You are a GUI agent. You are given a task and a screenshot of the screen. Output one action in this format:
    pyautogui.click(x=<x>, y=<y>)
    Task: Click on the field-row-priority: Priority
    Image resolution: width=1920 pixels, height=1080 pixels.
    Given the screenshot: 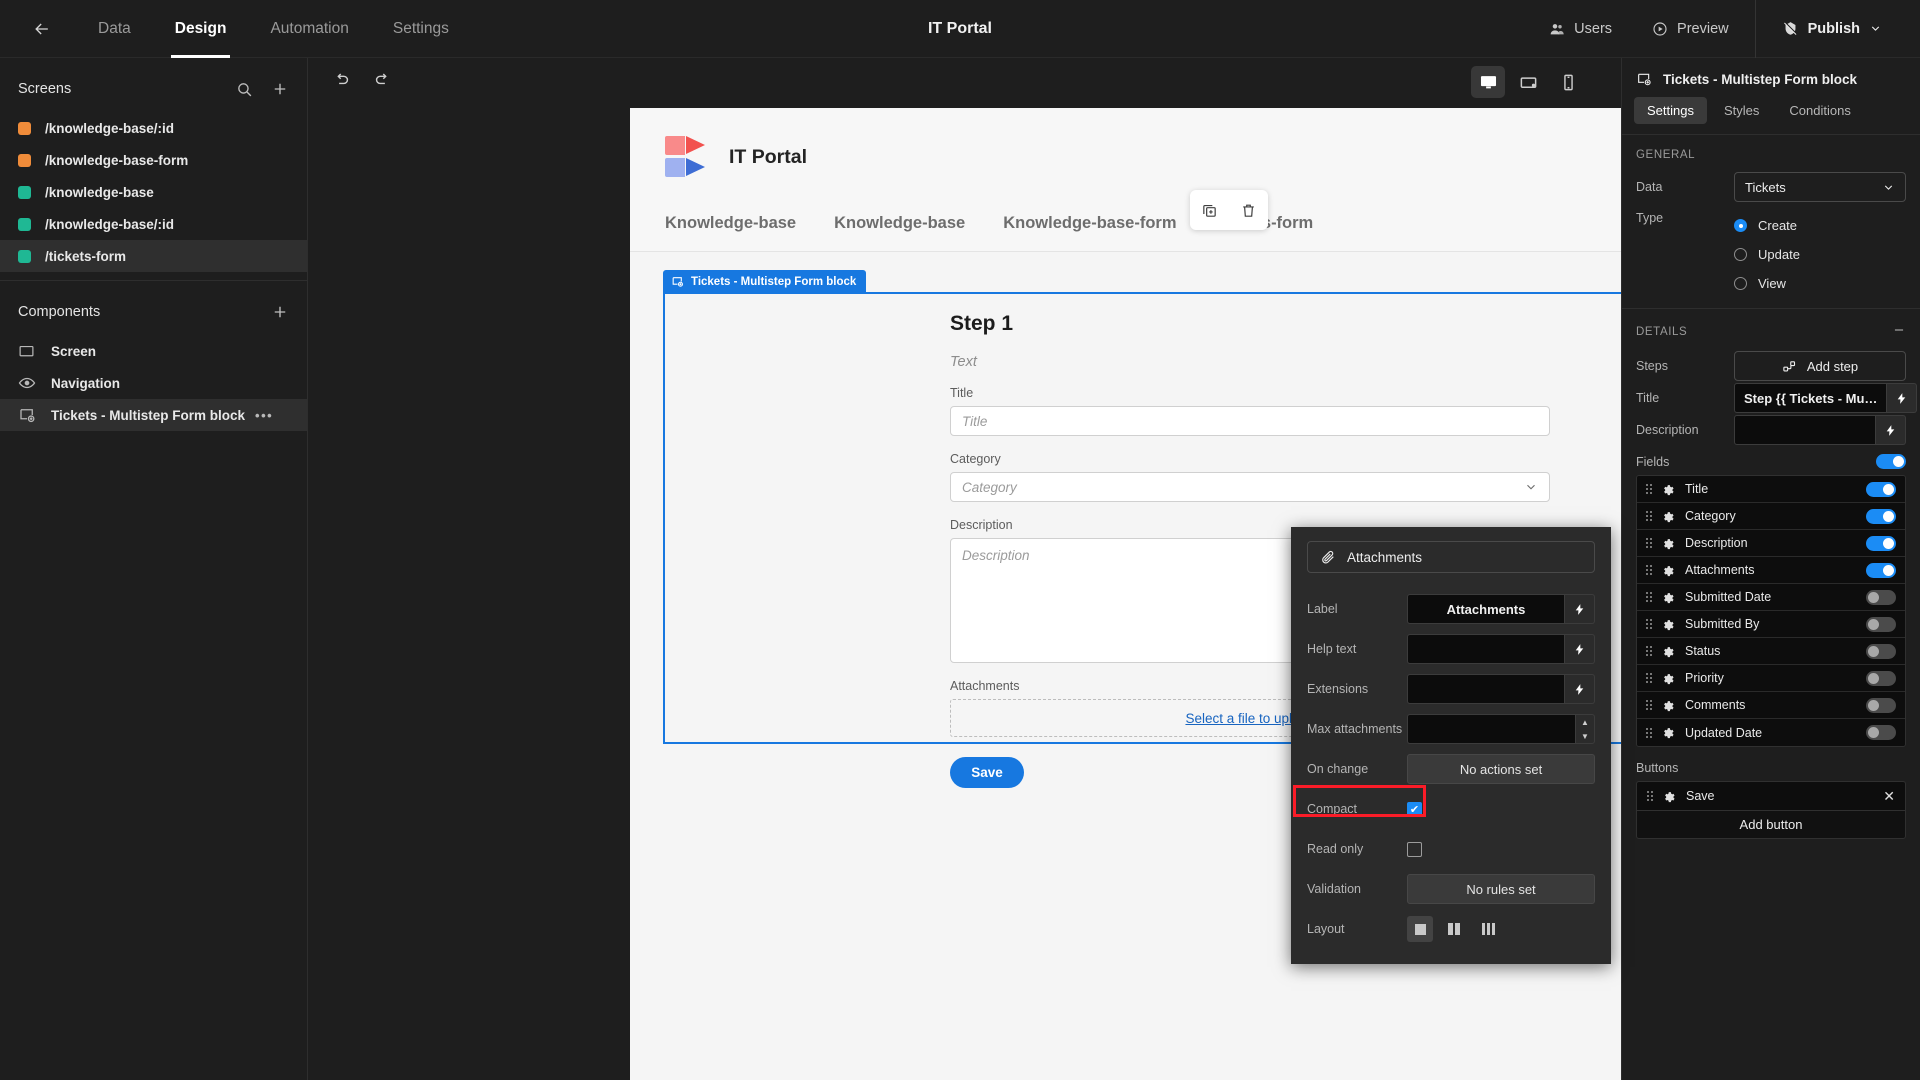 What is the action you would take?
    pyautogui.click(x=1771, y=678)
    